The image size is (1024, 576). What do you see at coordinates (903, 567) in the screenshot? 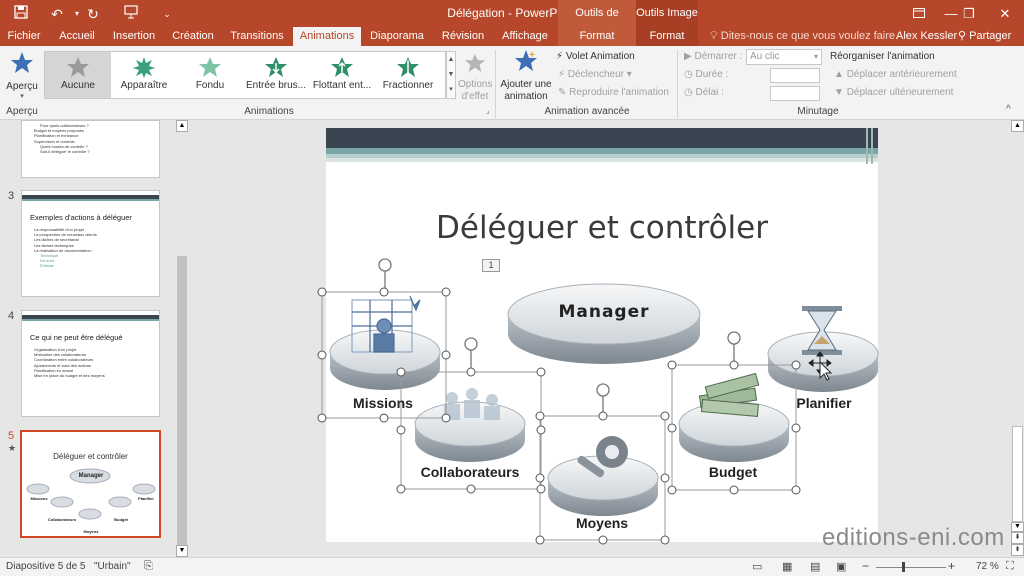
I see `zoom-slider-thumb` at bounding box center [903, 567].